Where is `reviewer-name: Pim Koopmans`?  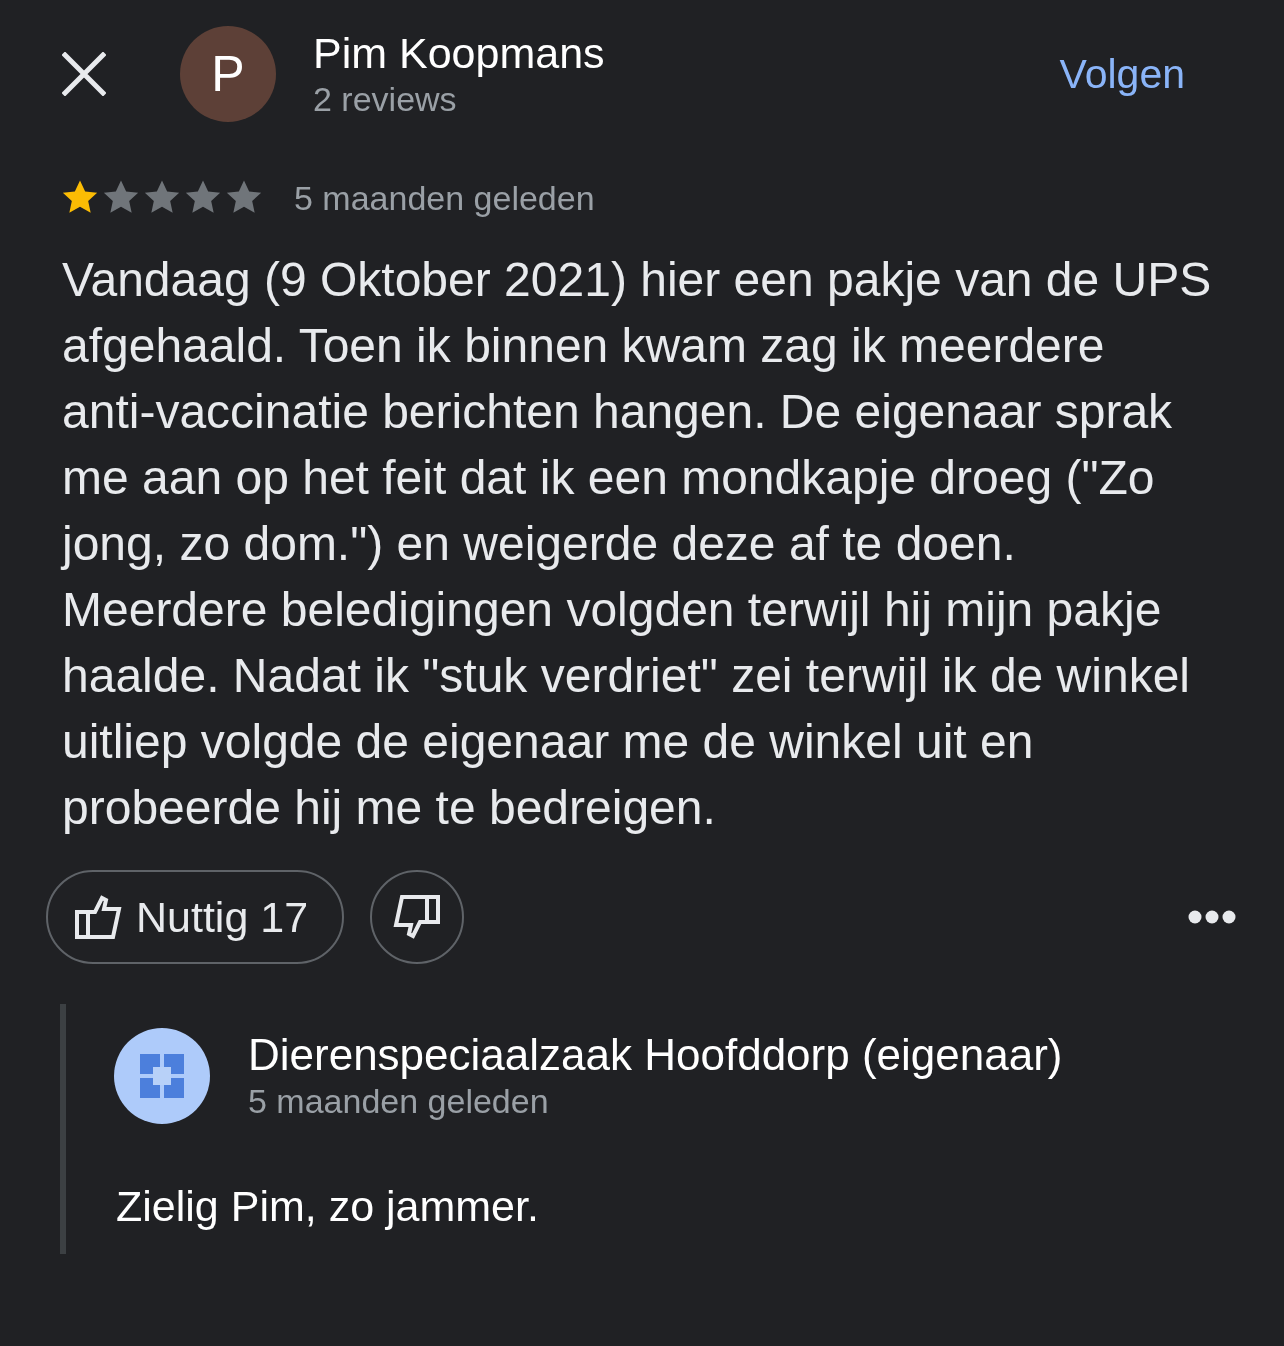
reviewer-name: Pim Koopmans is located at coordinates (459, 53).